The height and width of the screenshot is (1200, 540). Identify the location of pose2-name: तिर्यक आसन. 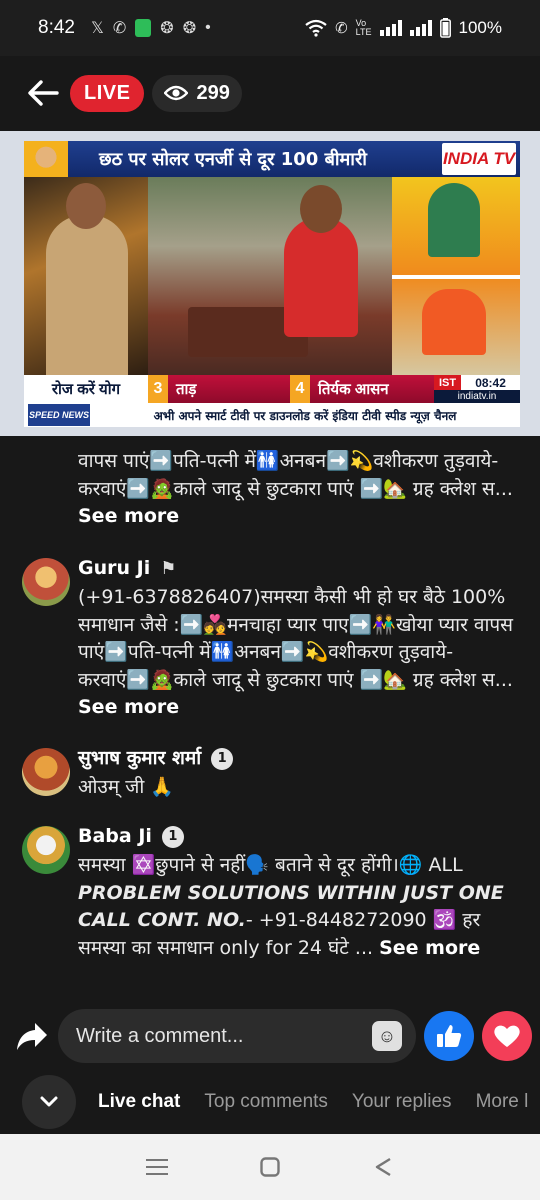
(372, 389).